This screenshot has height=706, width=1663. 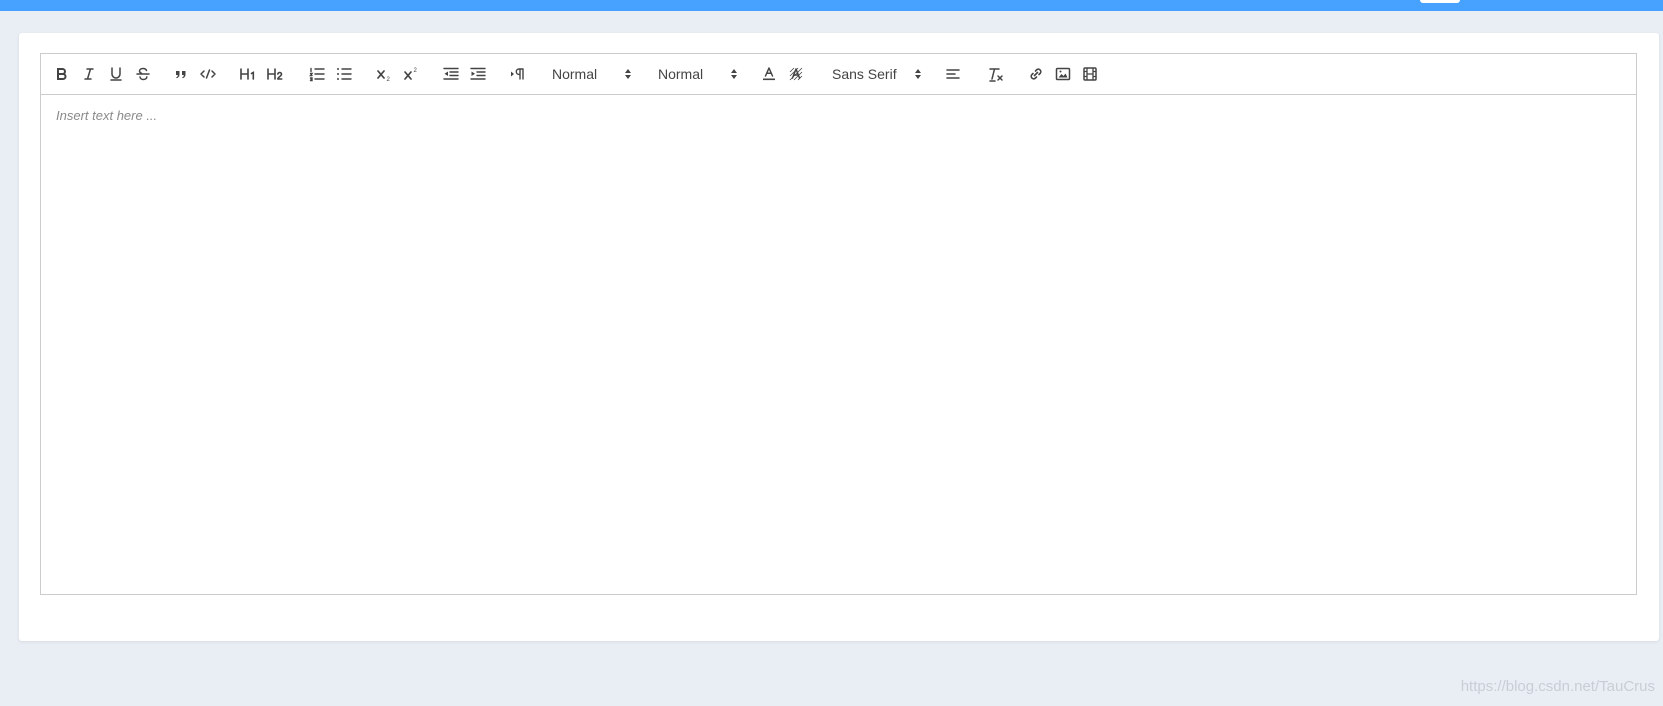 I want to click on indent-button, so click(x=478, y=74).